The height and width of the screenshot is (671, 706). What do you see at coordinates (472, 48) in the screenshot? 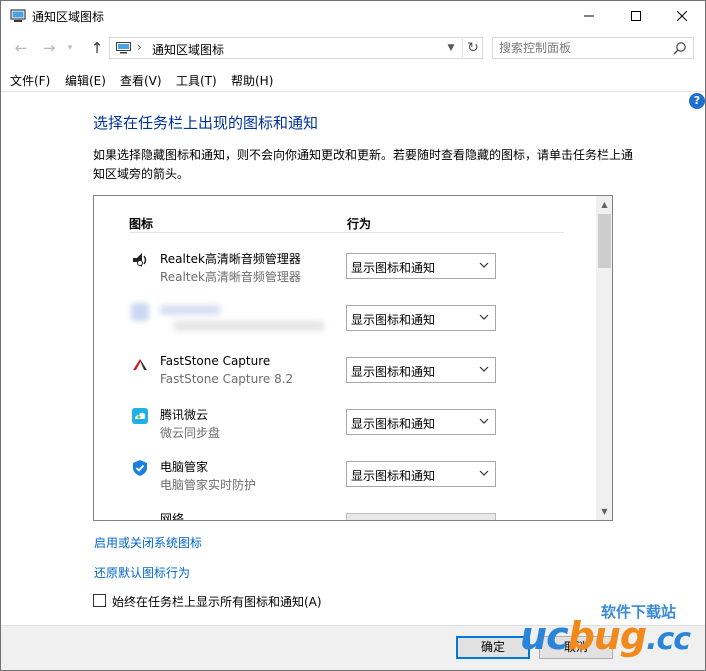
I see `refresh-icon: ↻` at bounding box center [472, 48].